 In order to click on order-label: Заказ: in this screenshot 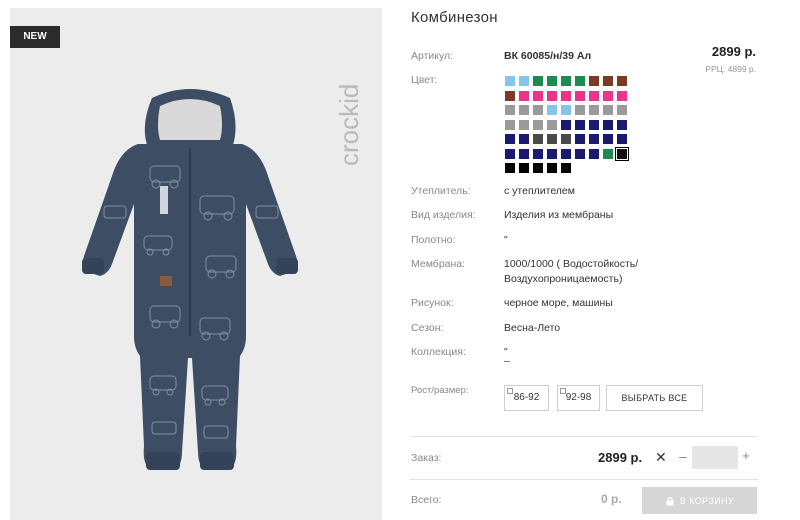, I will do `click(426, 458)`.